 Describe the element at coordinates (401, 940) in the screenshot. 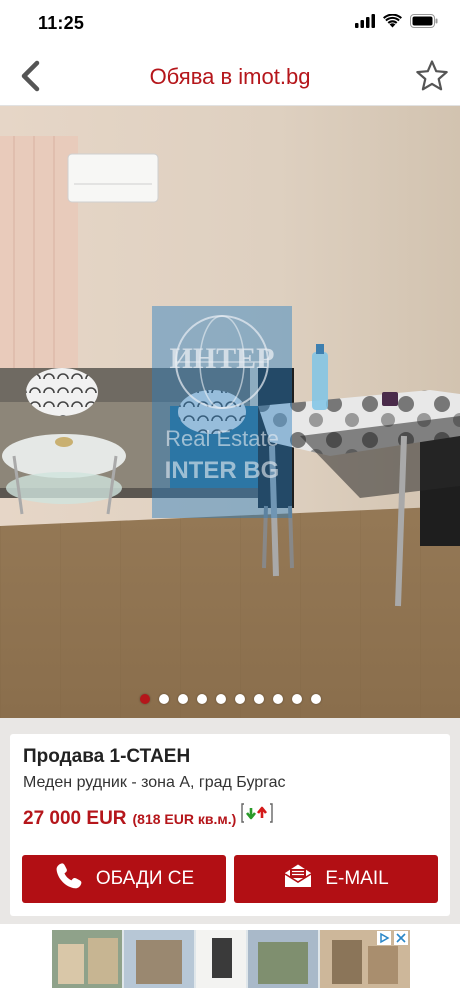

I see `close-ad-icon` at that location.